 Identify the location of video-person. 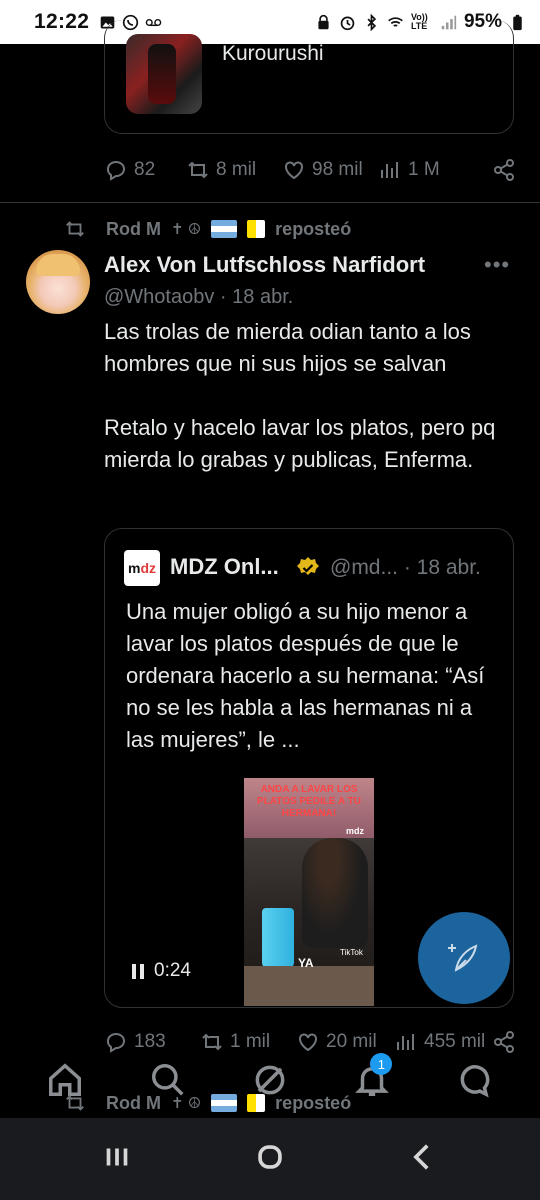
(335, 893).